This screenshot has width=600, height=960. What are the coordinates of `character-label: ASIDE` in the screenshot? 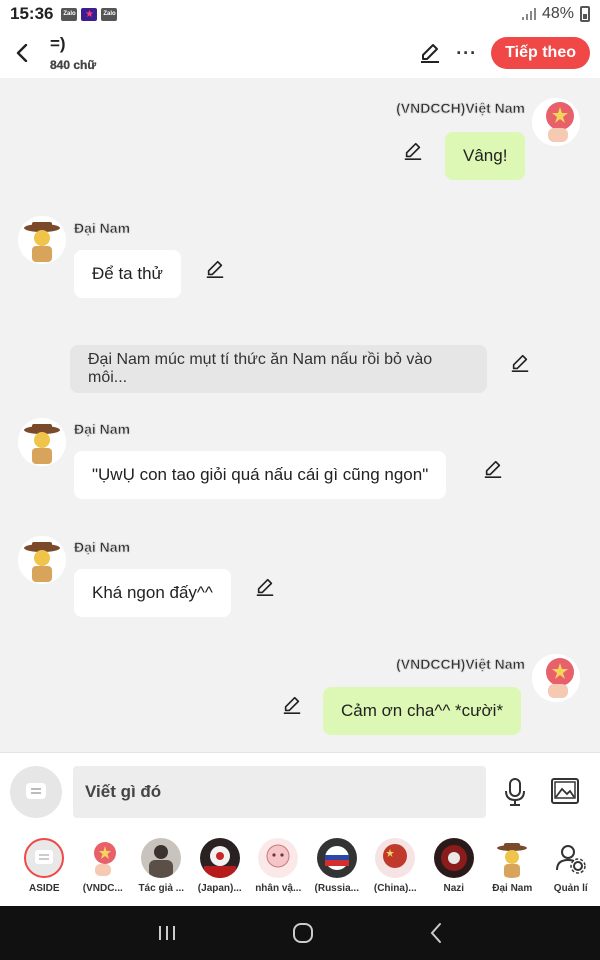 It's located at (44, 888).